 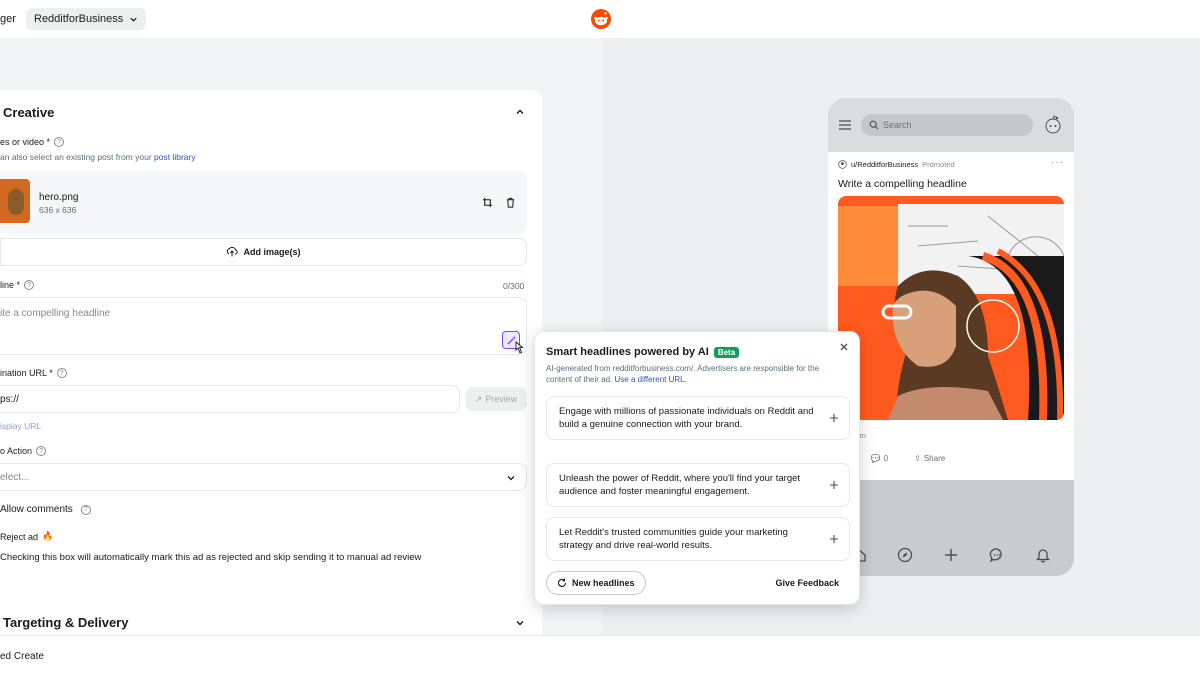 I want to click on post-header: u/RedditforBusiness Promoted, so click(x=896, y=164).